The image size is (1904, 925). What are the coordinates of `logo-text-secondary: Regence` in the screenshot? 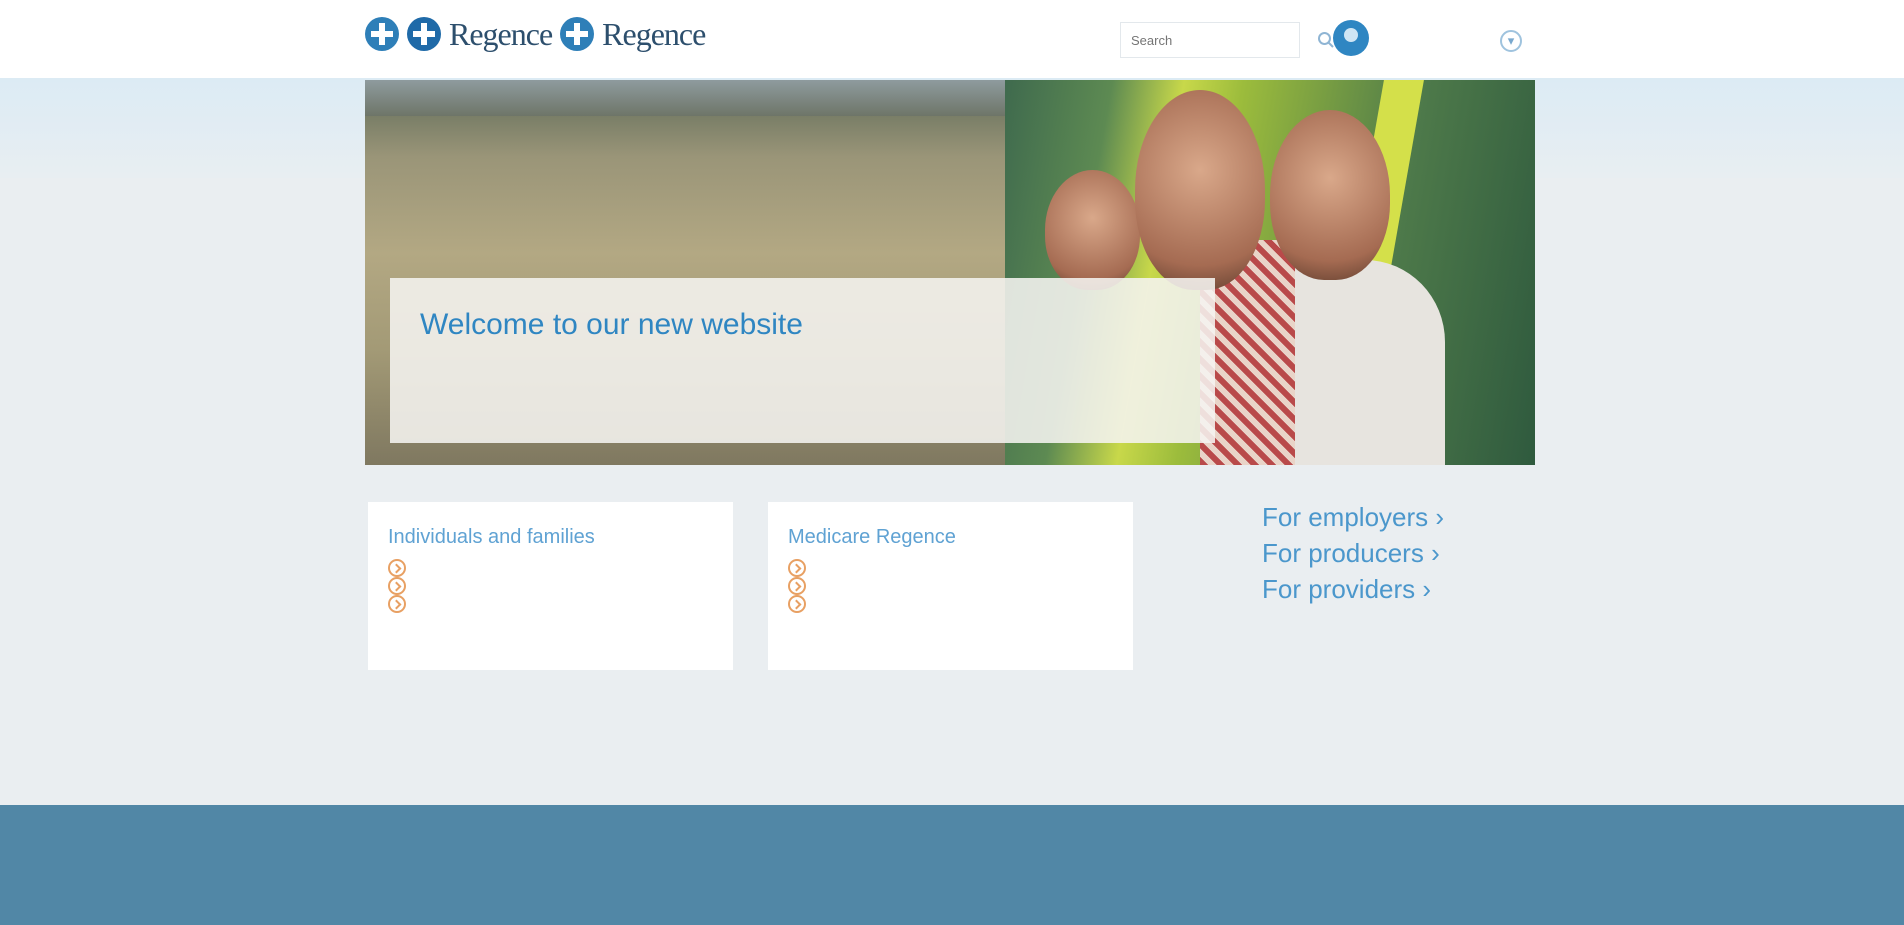 It's located at (654, 33).